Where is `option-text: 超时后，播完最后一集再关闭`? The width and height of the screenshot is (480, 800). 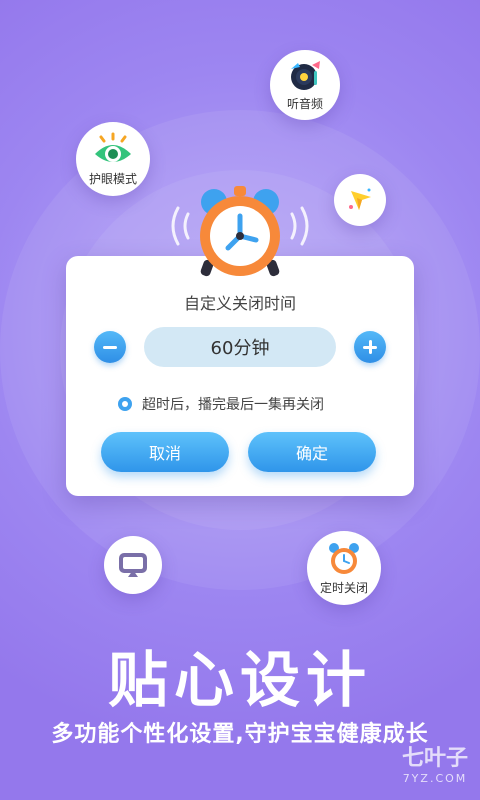
option-text: 超时后，播完最后一集再关闭 is located at coordinates (233, 405).